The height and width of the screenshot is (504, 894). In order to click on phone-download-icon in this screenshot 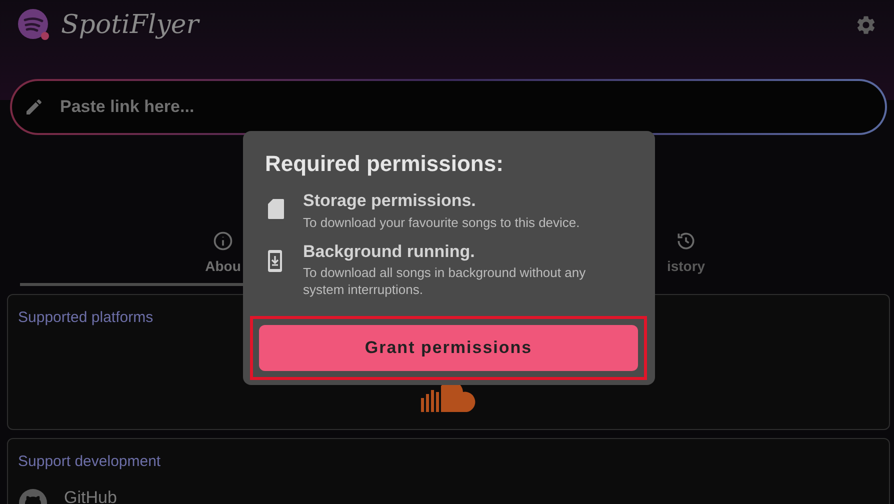, I will do `click(275, 260)`.